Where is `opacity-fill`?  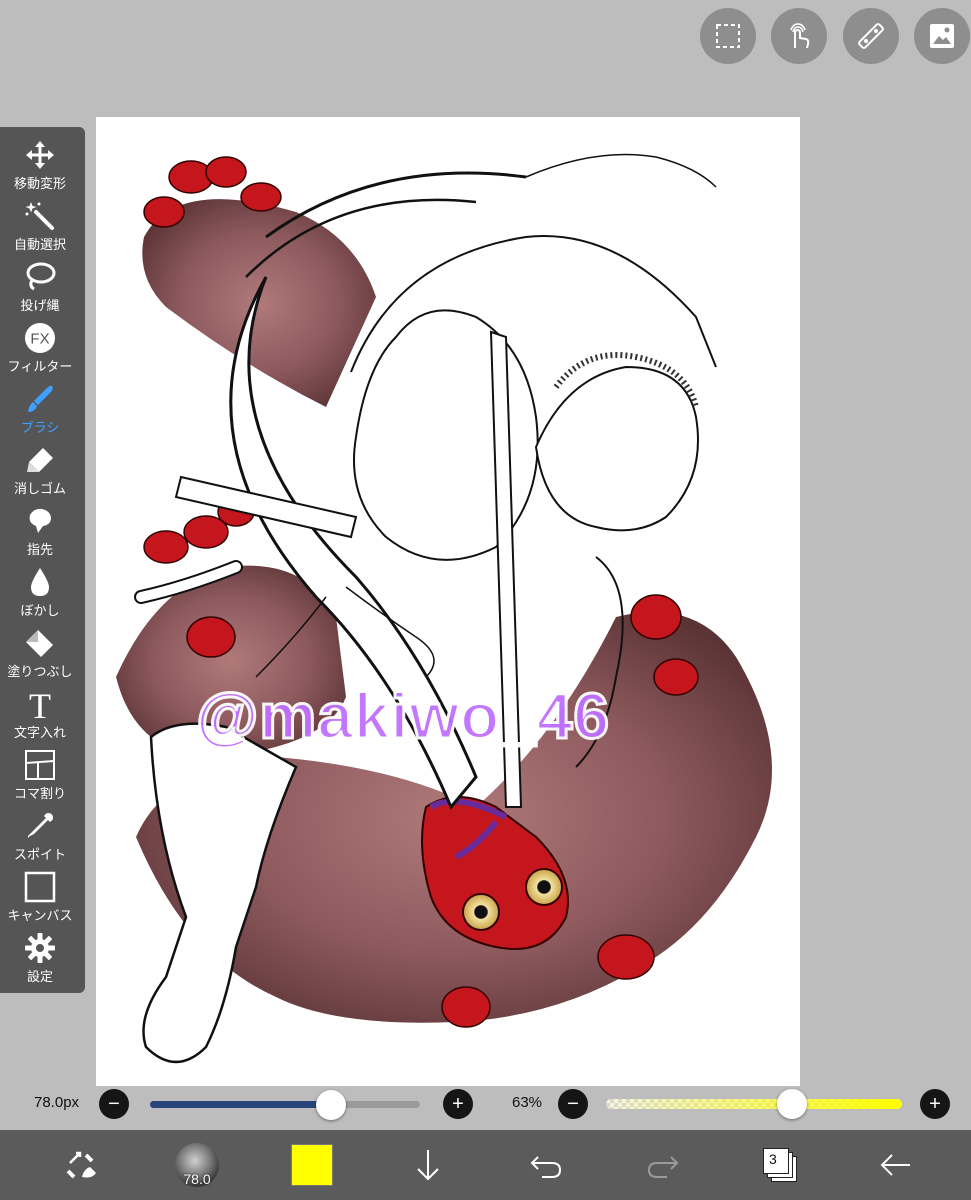 opacity-fill is located at coordinates (754, 1104).